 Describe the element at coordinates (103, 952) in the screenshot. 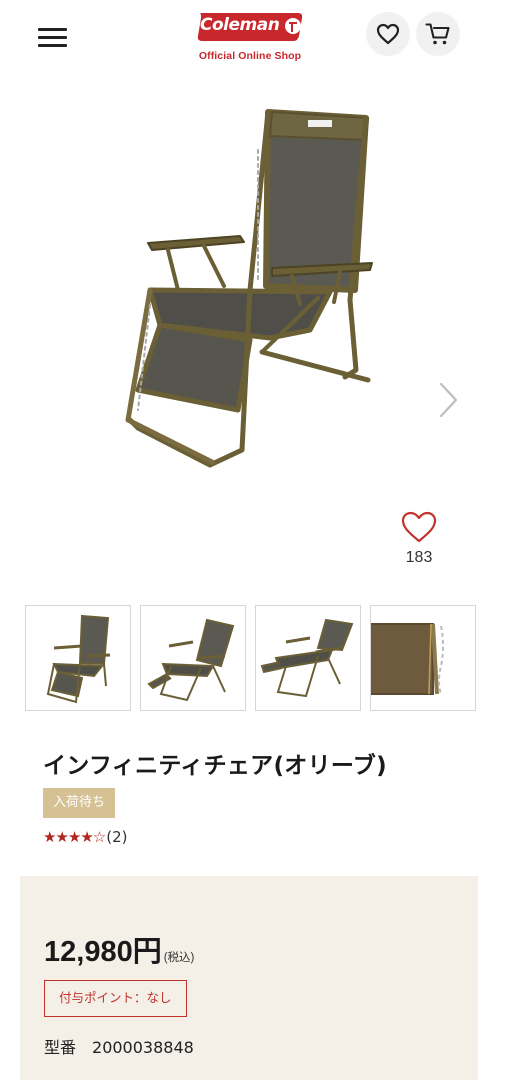

I see `price-value: 12,980円` at that location.